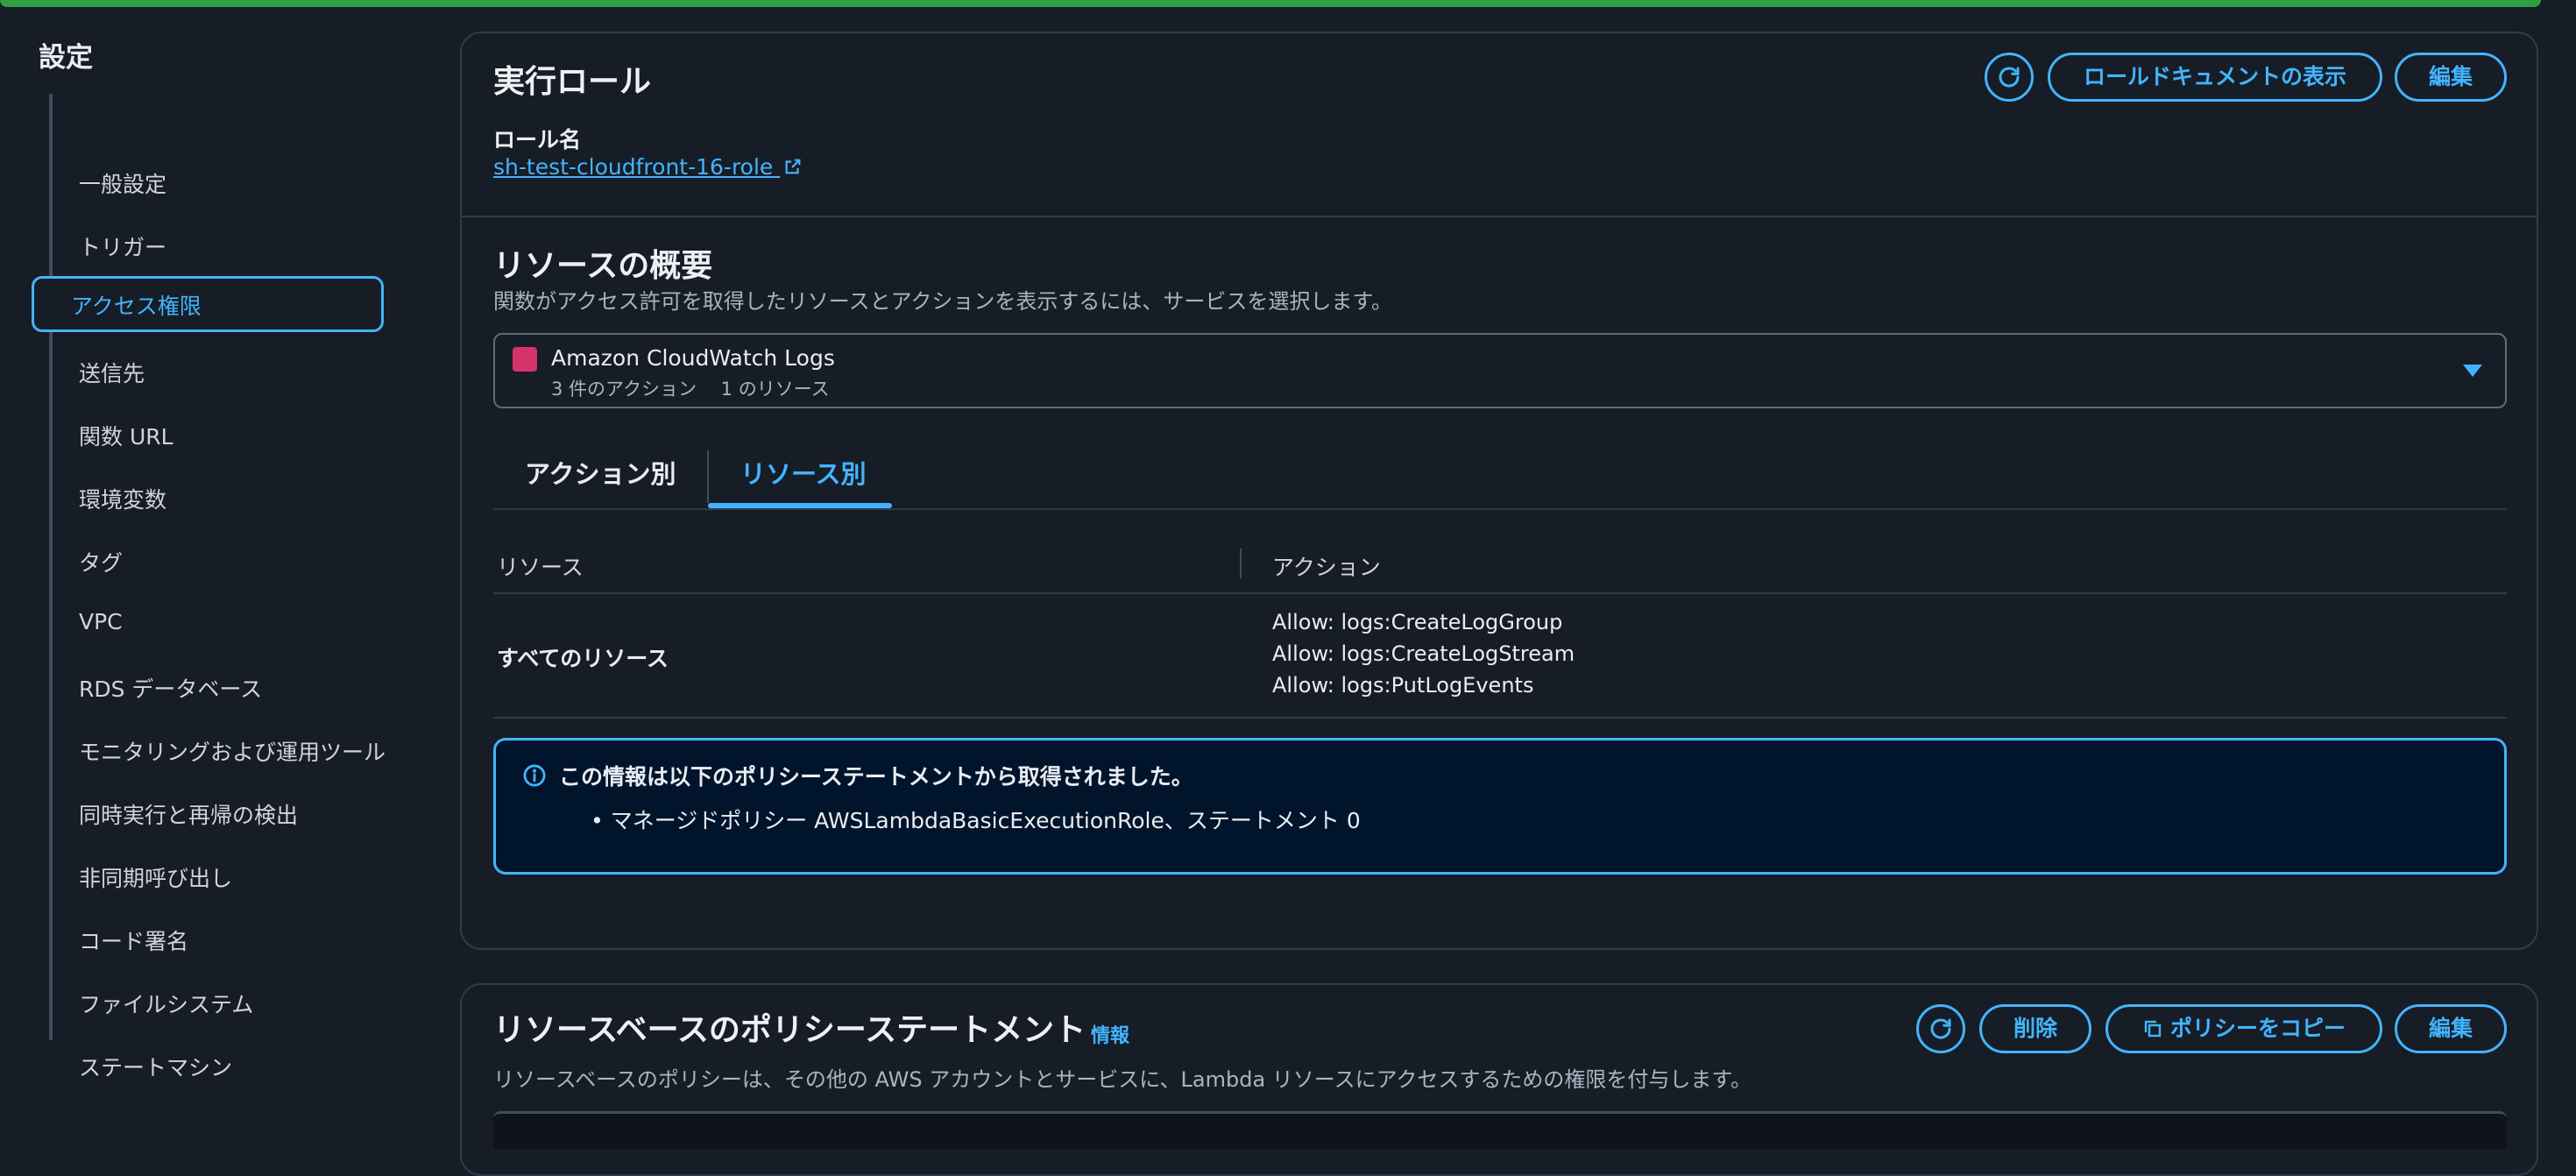  What do you see at coordinates (122, 246) in the screenshot?
I see `sidebar-item-triggers: トリガー` at bounding box center [122, 246].